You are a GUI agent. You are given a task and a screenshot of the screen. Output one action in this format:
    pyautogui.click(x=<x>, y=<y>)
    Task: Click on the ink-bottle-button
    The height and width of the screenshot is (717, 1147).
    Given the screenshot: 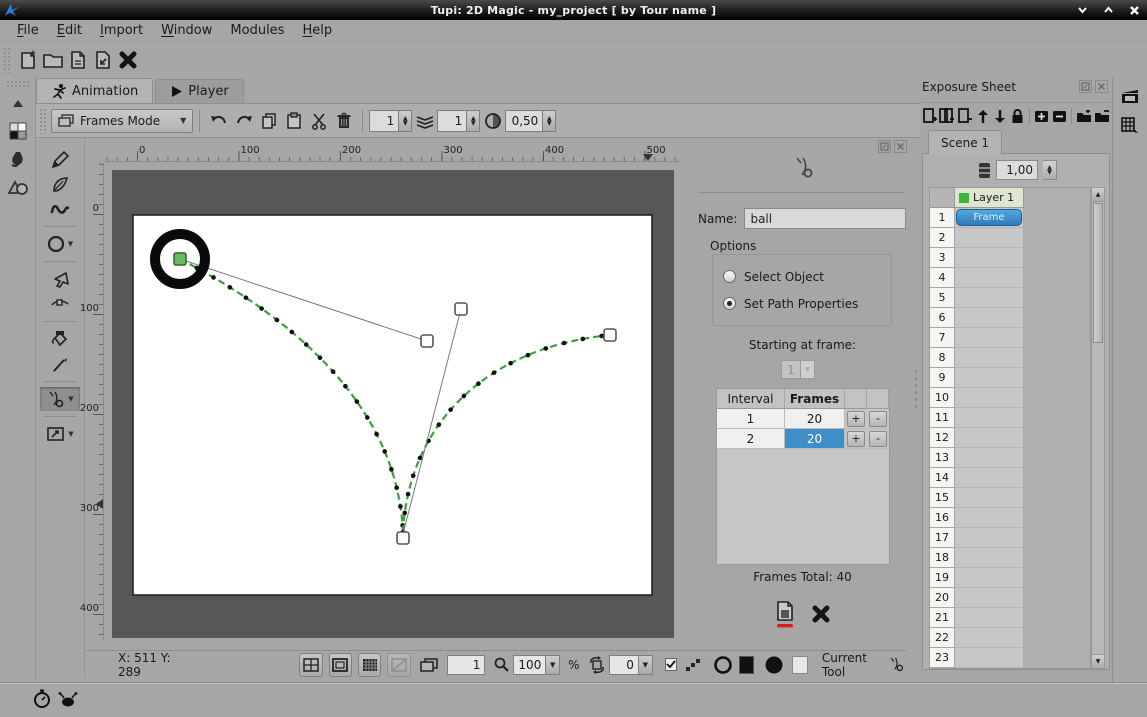 What is the action you would take?
    pyautogui.click(x=18, y=159)
    